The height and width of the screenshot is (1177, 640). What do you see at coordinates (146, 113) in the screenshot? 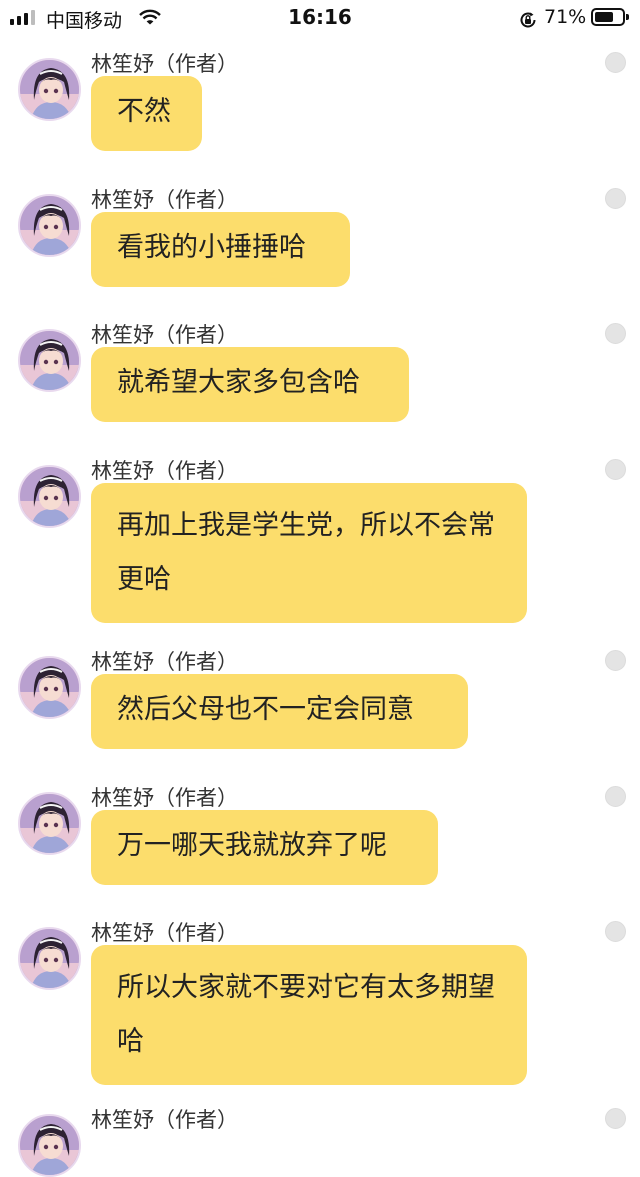
I see `message-bubble: 不然` at bounding box center [146, 113].